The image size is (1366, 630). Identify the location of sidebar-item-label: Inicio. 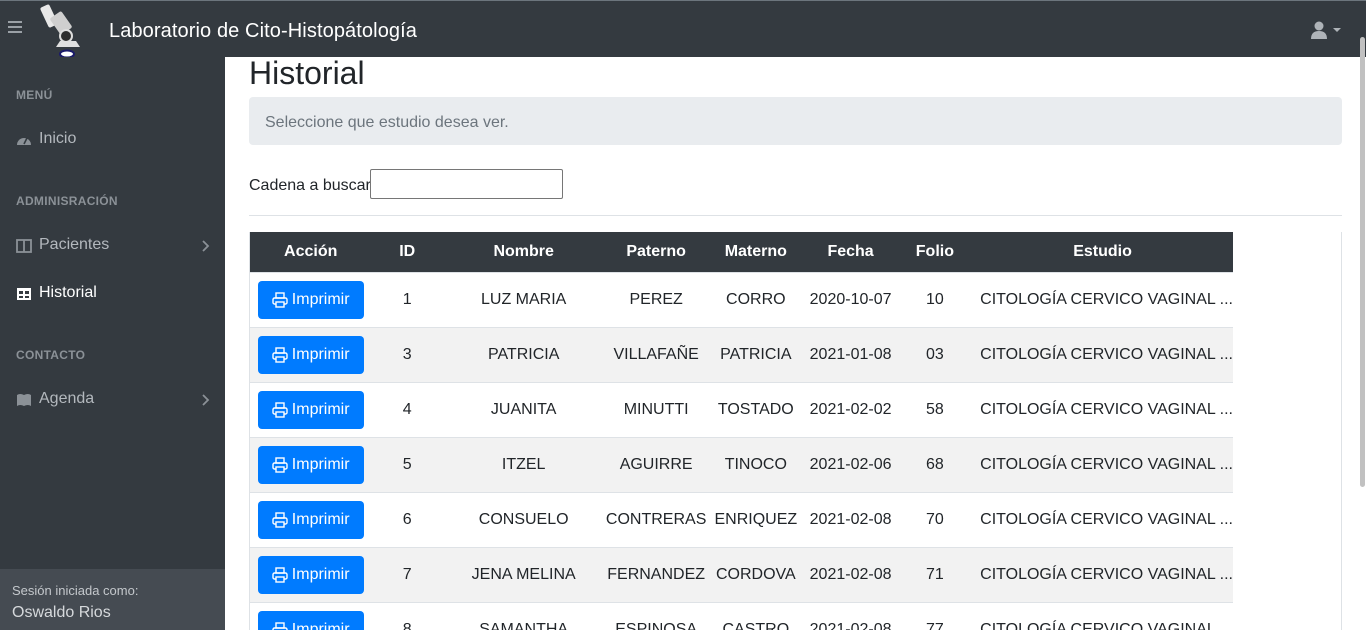
(58, 138).